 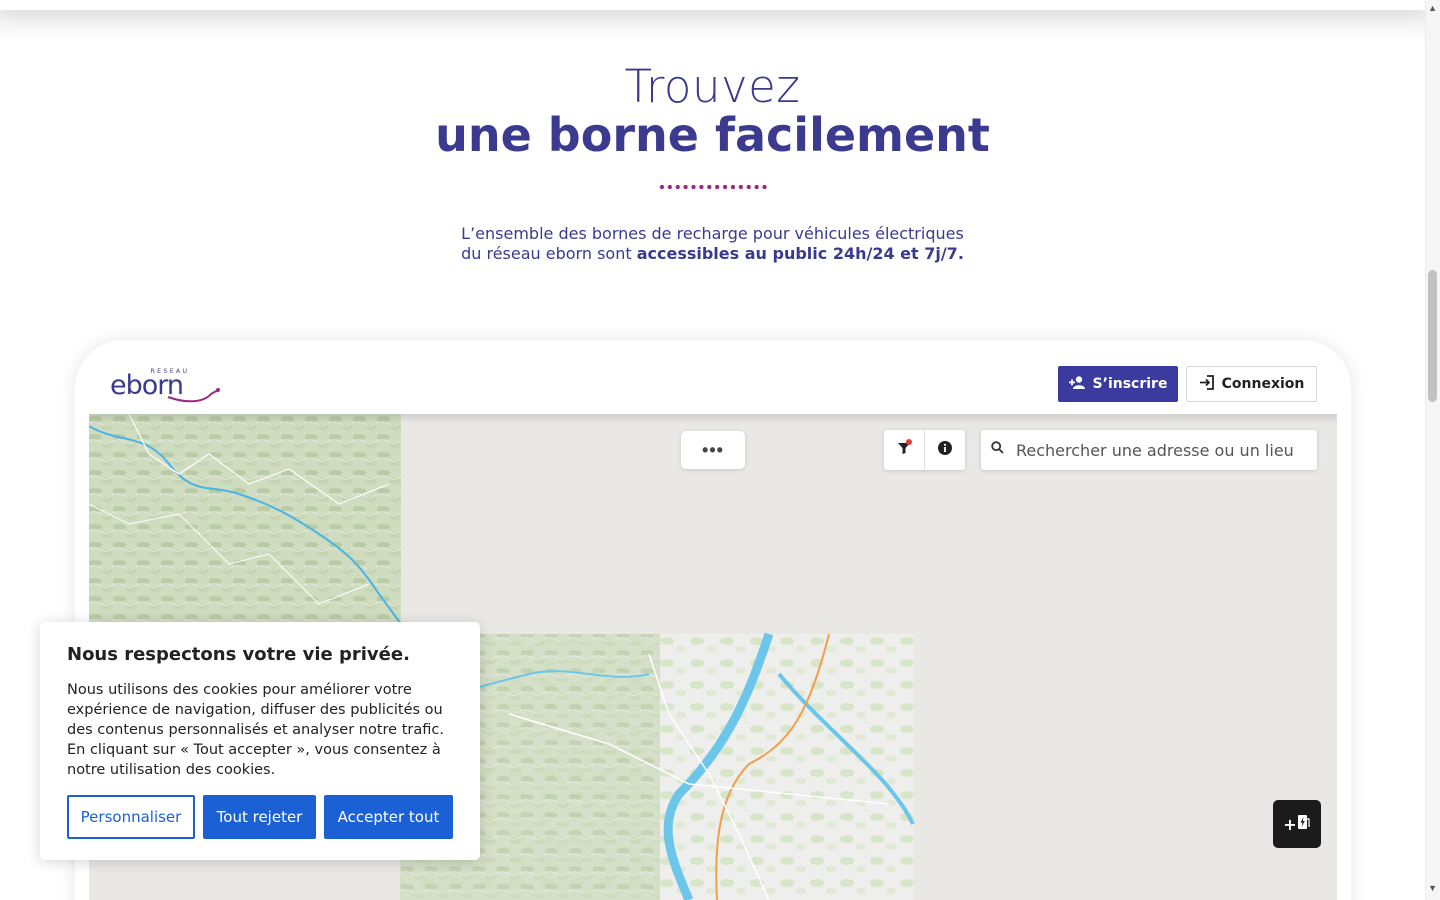 I want to click on decorative-dots, so click(x=713, y=187).